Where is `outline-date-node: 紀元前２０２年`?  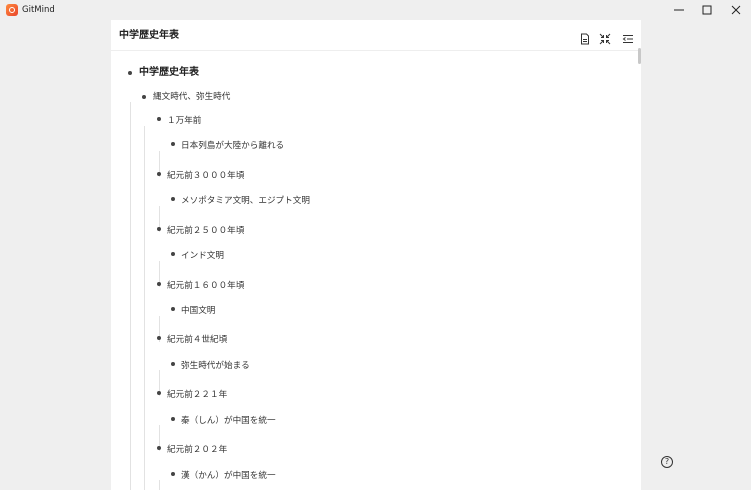
outline-date-node: 紀元前２０２年 is located at coordinates (197, 450).